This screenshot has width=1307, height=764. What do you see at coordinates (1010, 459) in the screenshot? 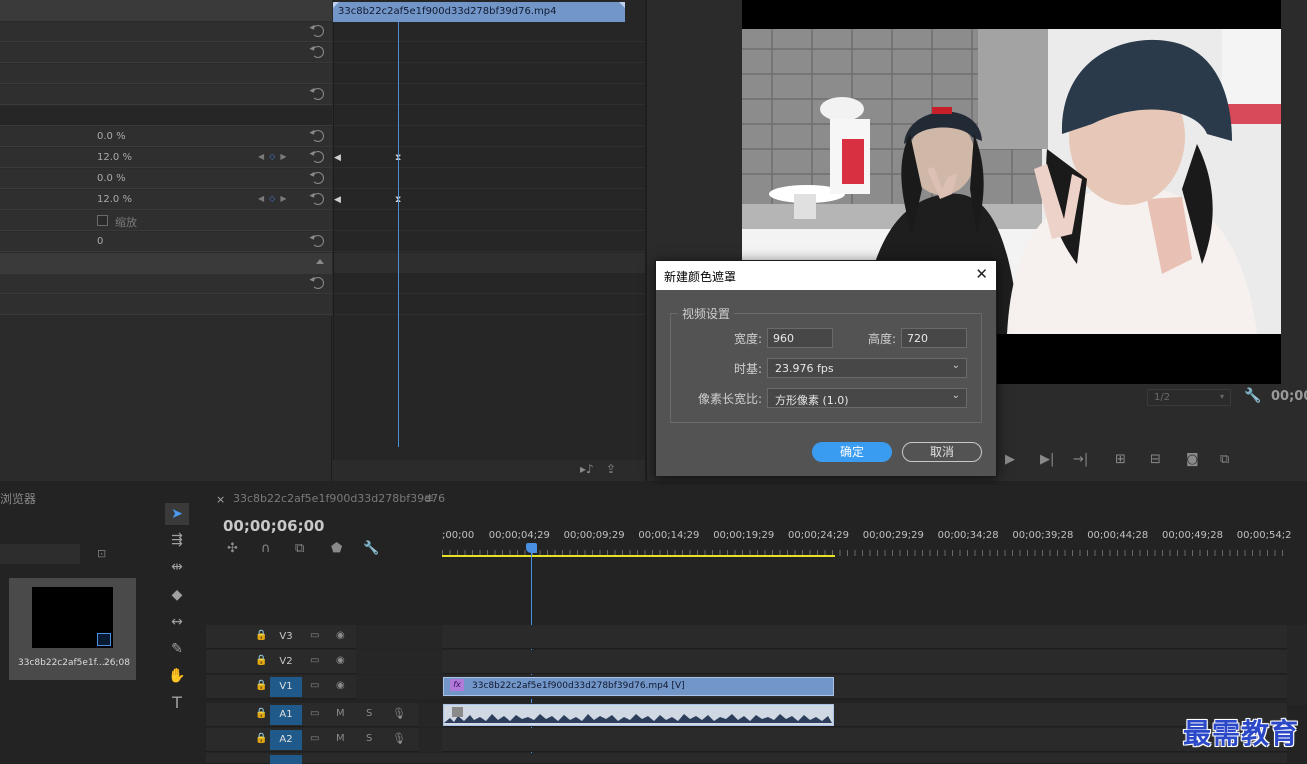
I see `play-icon: ▶` at bounding box center [1010, 459].